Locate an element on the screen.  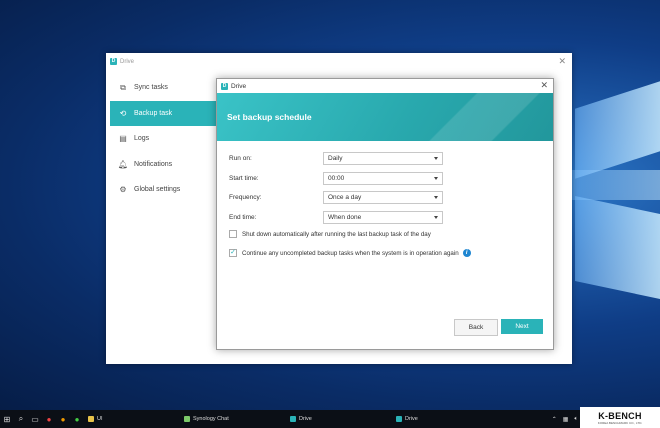
sidebar-item-logs: ▤ Logs is located at coordinates (163, 138).